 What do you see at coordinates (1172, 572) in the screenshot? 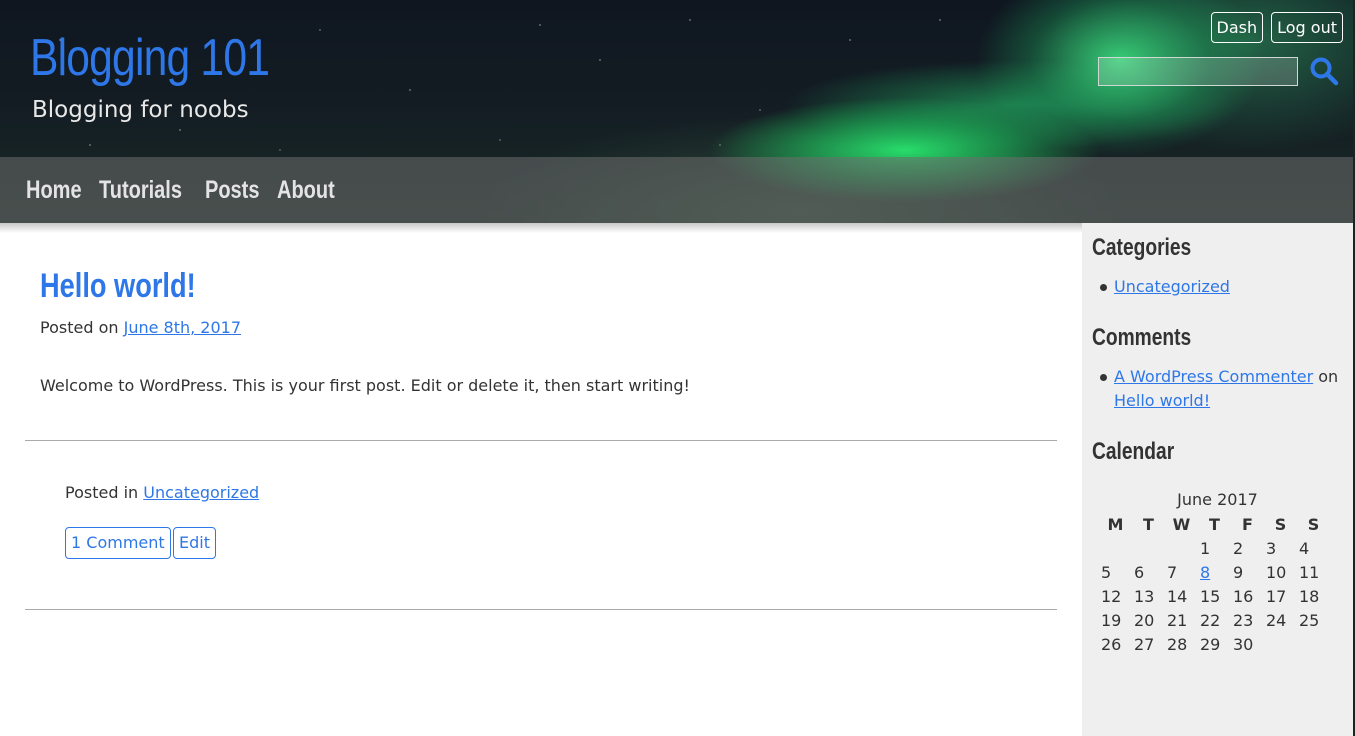
I see `calendar-day: 7` at bounding box center [1172, 572].